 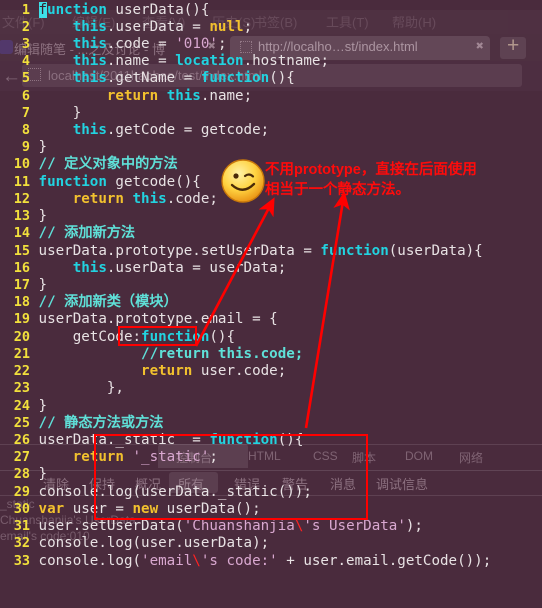 I want to click on code-token: new, so click(x=145, y=508).